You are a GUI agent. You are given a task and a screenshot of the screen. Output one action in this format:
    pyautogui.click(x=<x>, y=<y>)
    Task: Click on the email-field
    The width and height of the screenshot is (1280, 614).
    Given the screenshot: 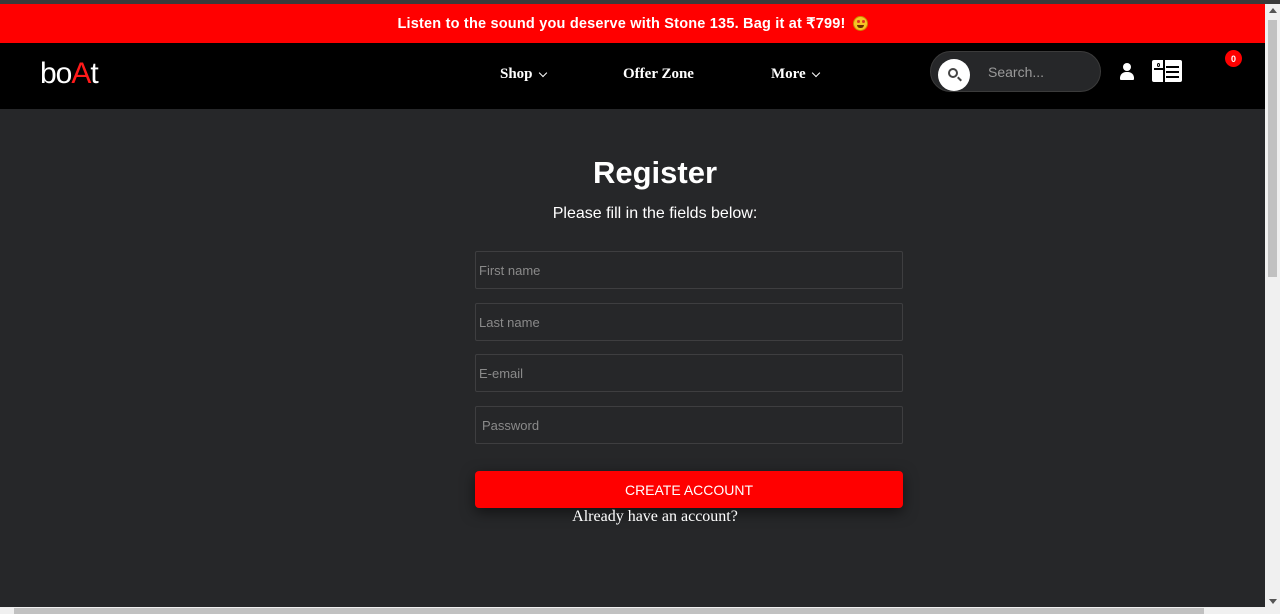 What is the action you would take?
    pyautogui.click(x=689, y=373)
    